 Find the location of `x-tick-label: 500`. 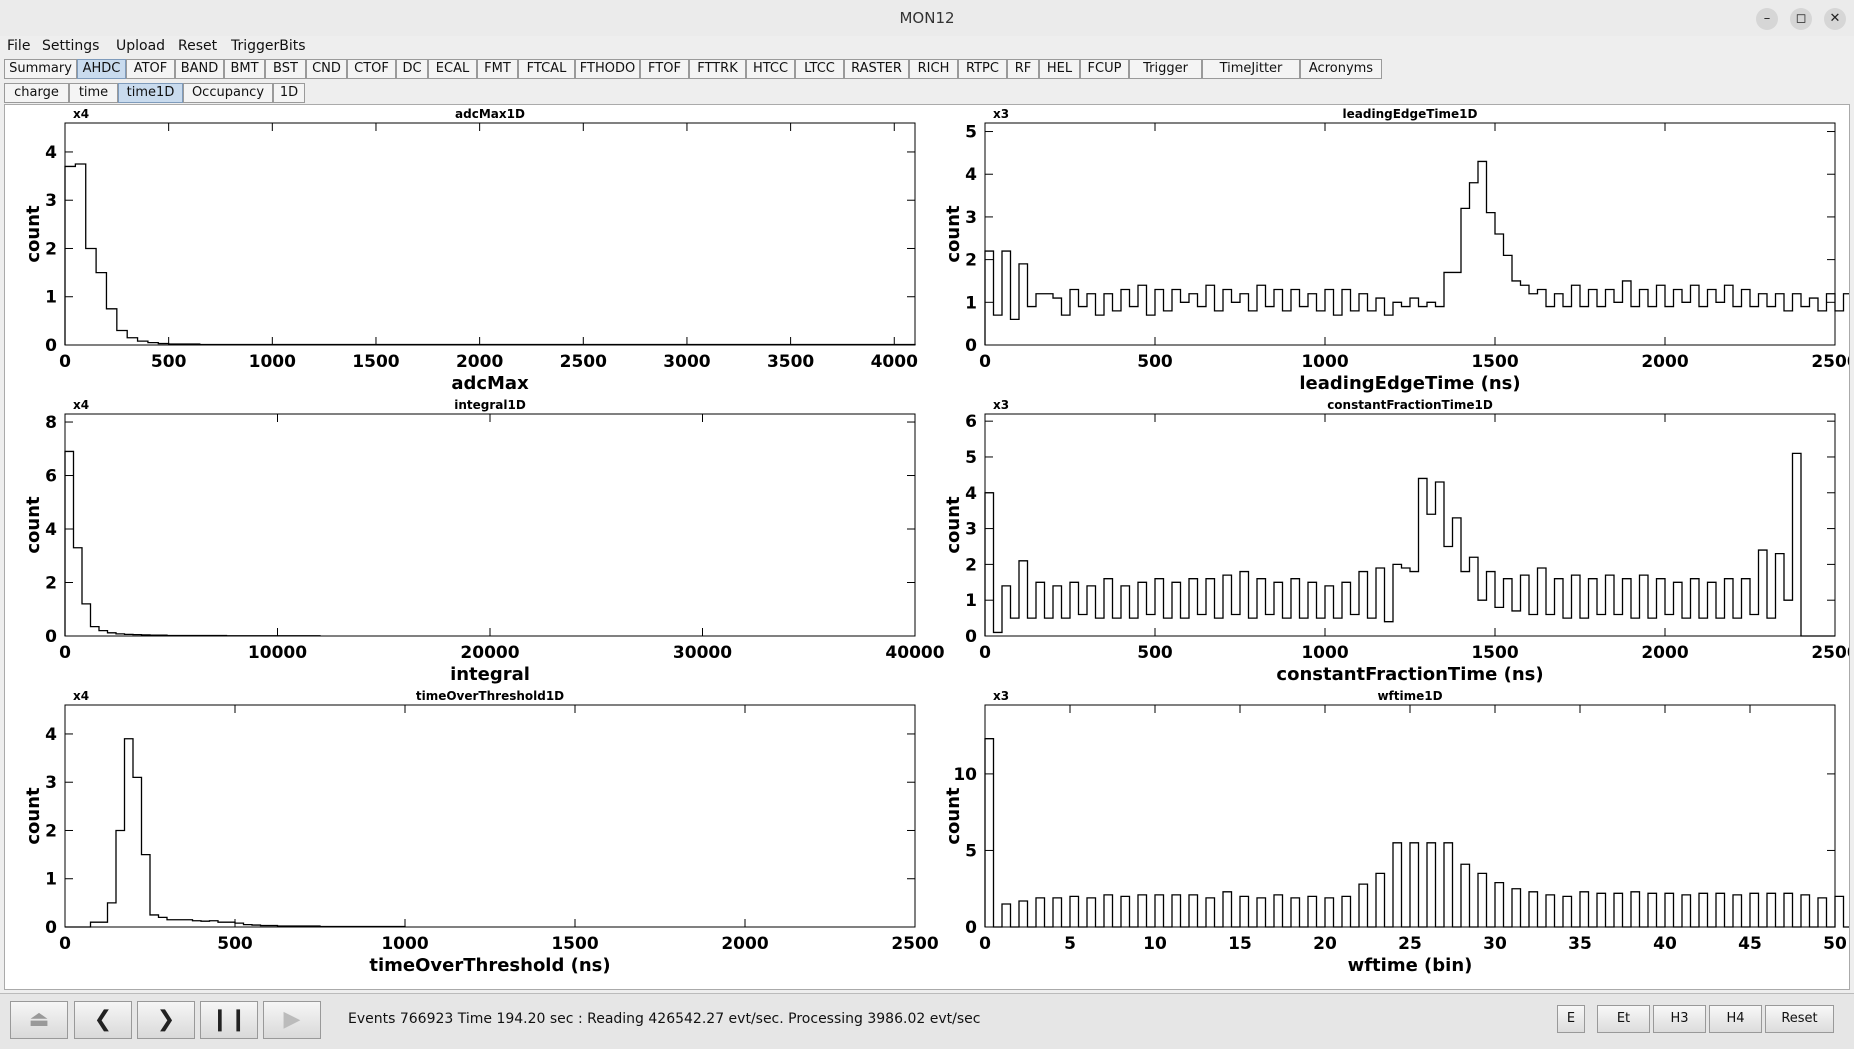

x-tick-label: 500 is located at coordinates (235, 944).